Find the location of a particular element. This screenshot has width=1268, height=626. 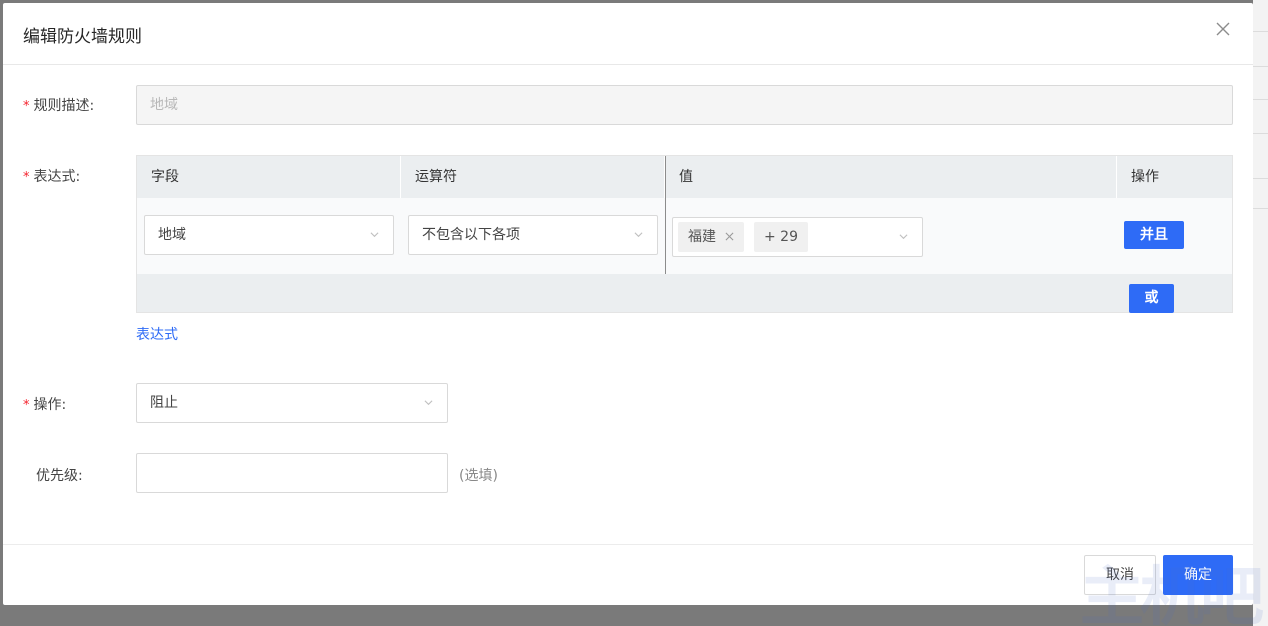

field-select: 地域 is located at coordinates (269, 235).